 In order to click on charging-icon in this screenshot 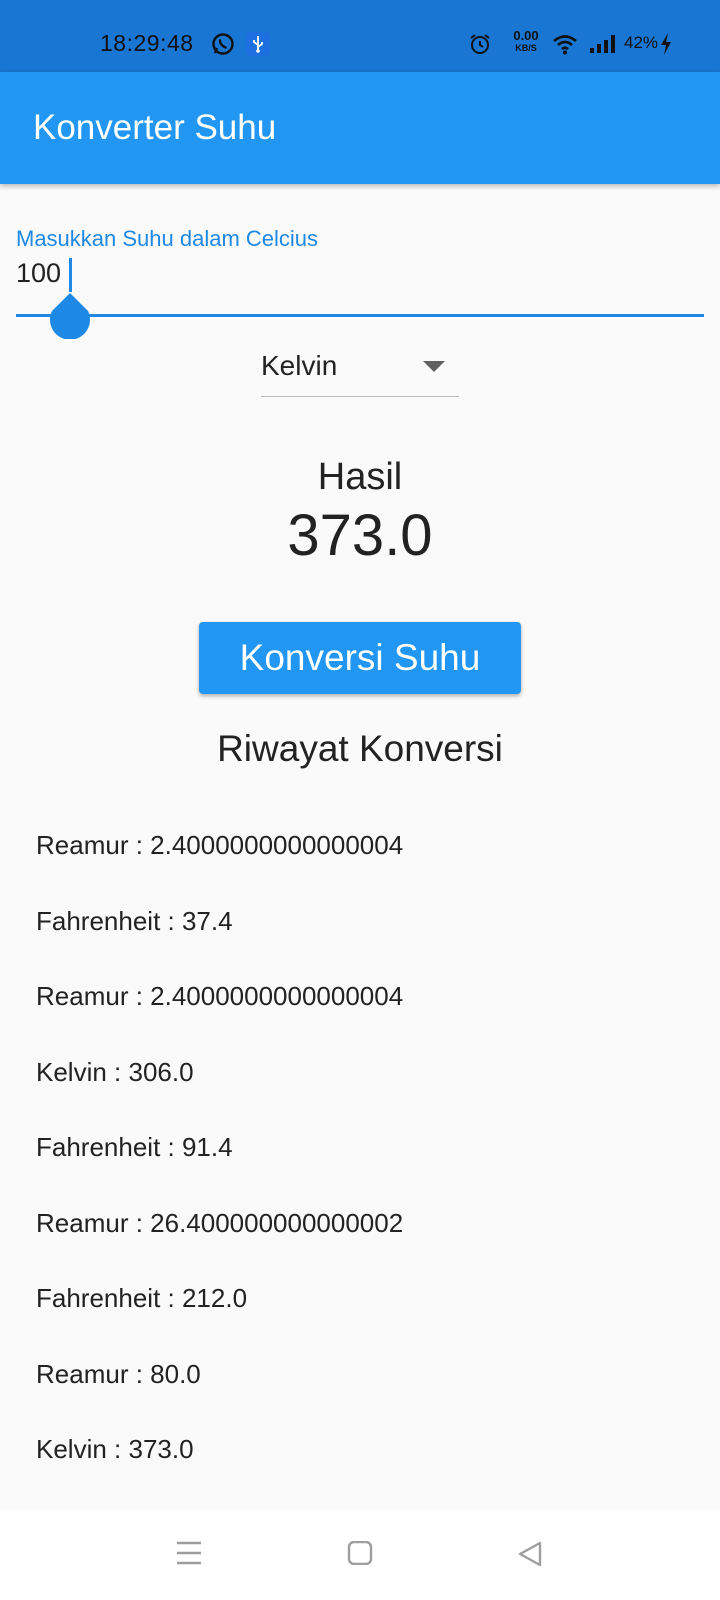, I will do `click(666, 46)`.